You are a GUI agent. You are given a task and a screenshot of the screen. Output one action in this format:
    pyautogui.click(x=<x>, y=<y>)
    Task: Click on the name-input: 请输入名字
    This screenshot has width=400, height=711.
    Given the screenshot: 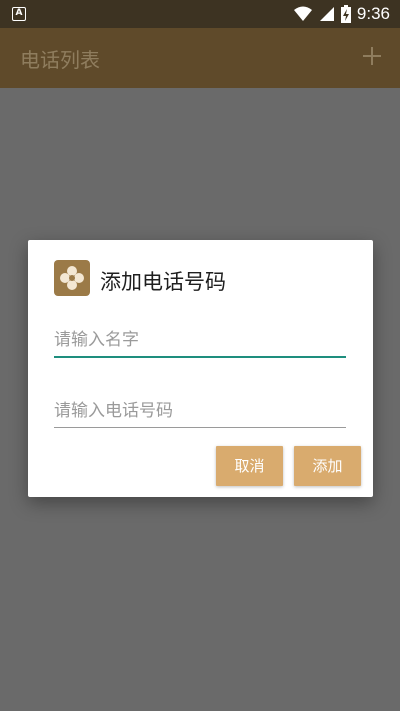 What is the action you would take?
    pyautogui.click(x=200, y=342)
    